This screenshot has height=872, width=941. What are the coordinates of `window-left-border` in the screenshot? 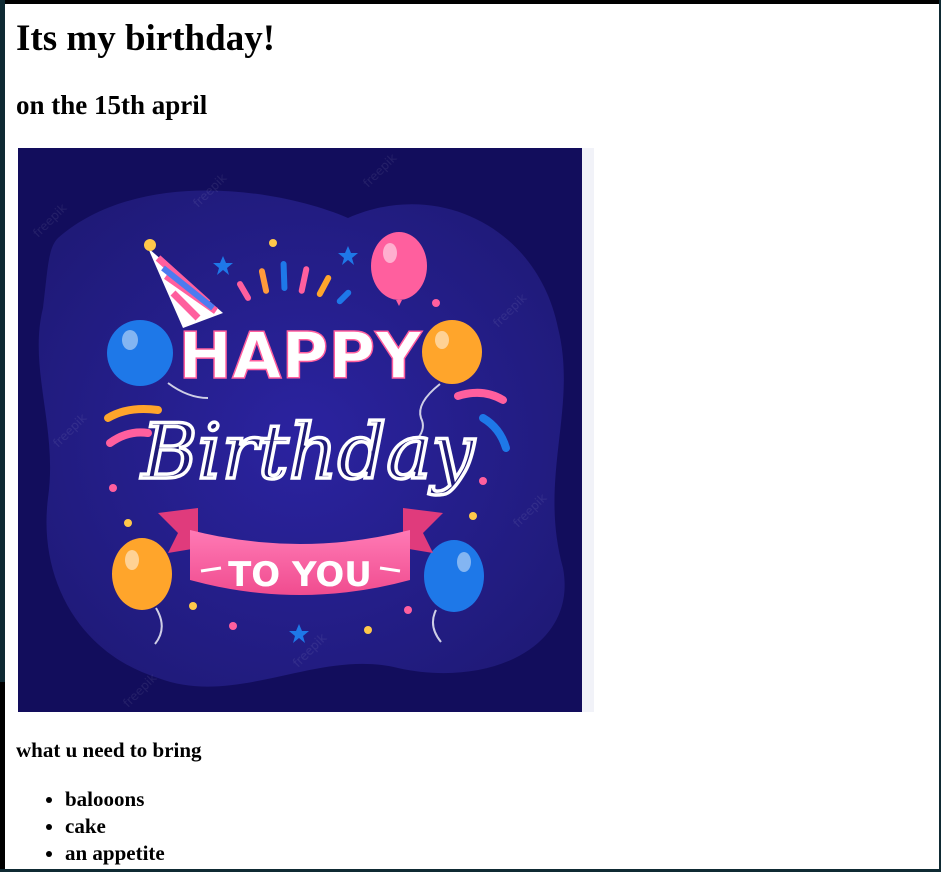 It's located at (2, 341).